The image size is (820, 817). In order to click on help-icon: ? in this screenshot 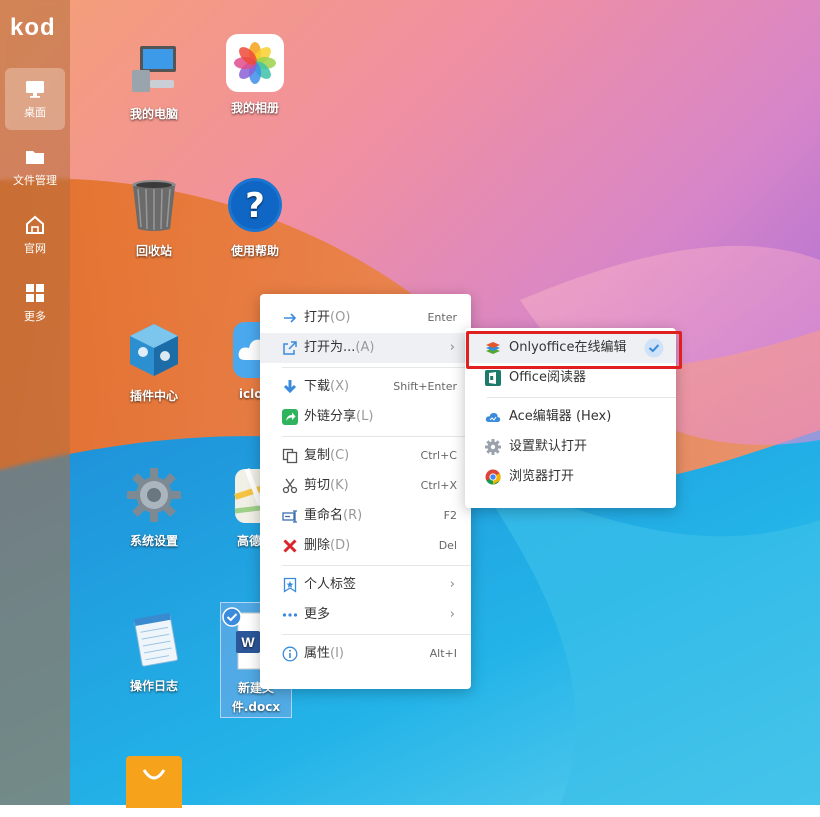, I will do `click(255, 205)`.